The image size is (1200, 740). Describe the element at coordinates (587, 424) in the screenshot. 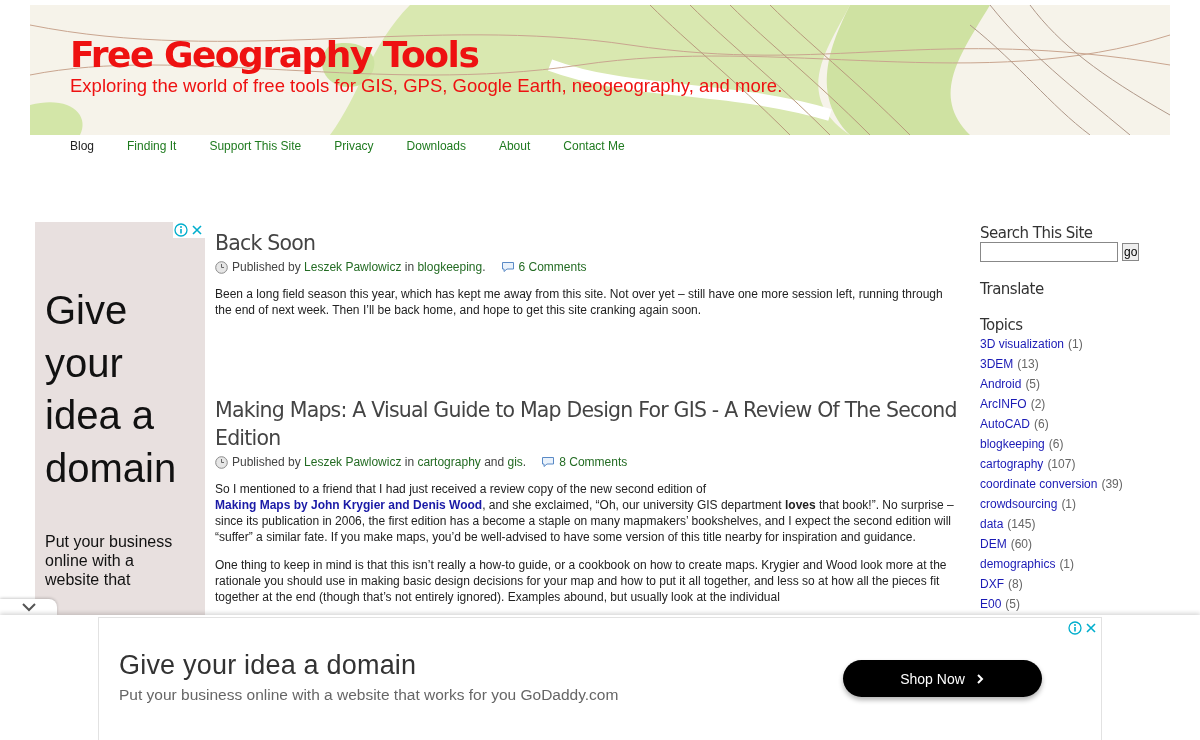

I see `post-title: Making Maps: A Visual Guide to Map Design For GIS - A Review Of The Second Edition` at that location.